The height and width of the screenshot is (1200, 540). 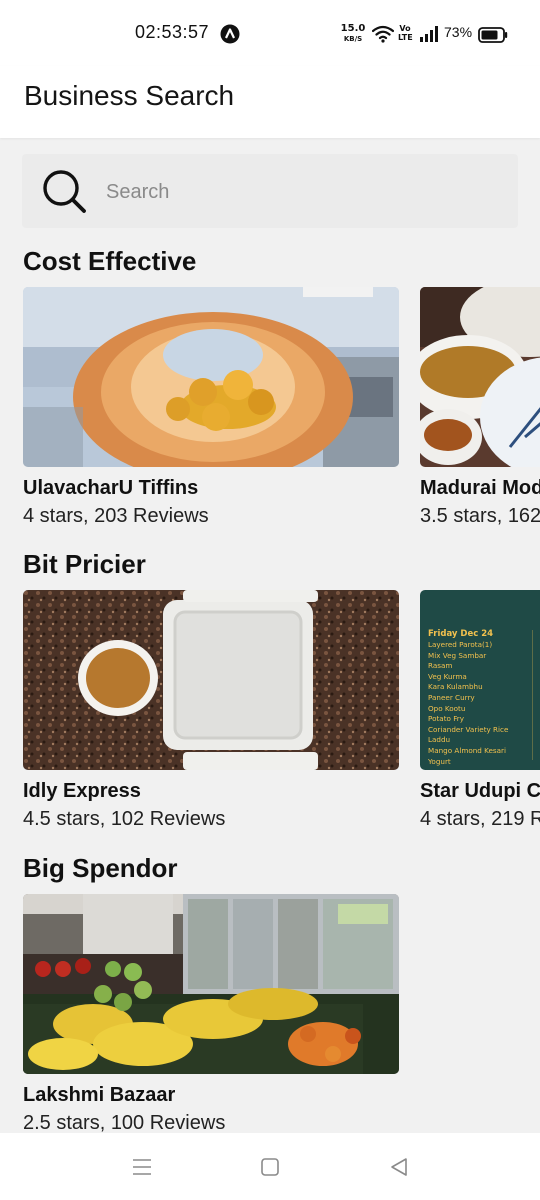 I want to click on menu-item: Laddu, so click(x=439, y=740).